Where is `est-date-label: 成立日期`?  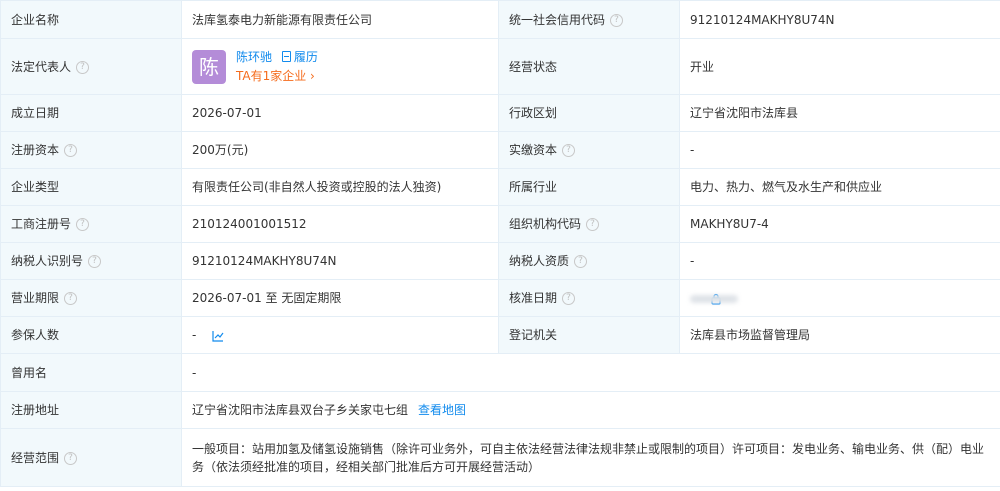 est-date-label: 成立日期 is located at coordinates (91, 113).